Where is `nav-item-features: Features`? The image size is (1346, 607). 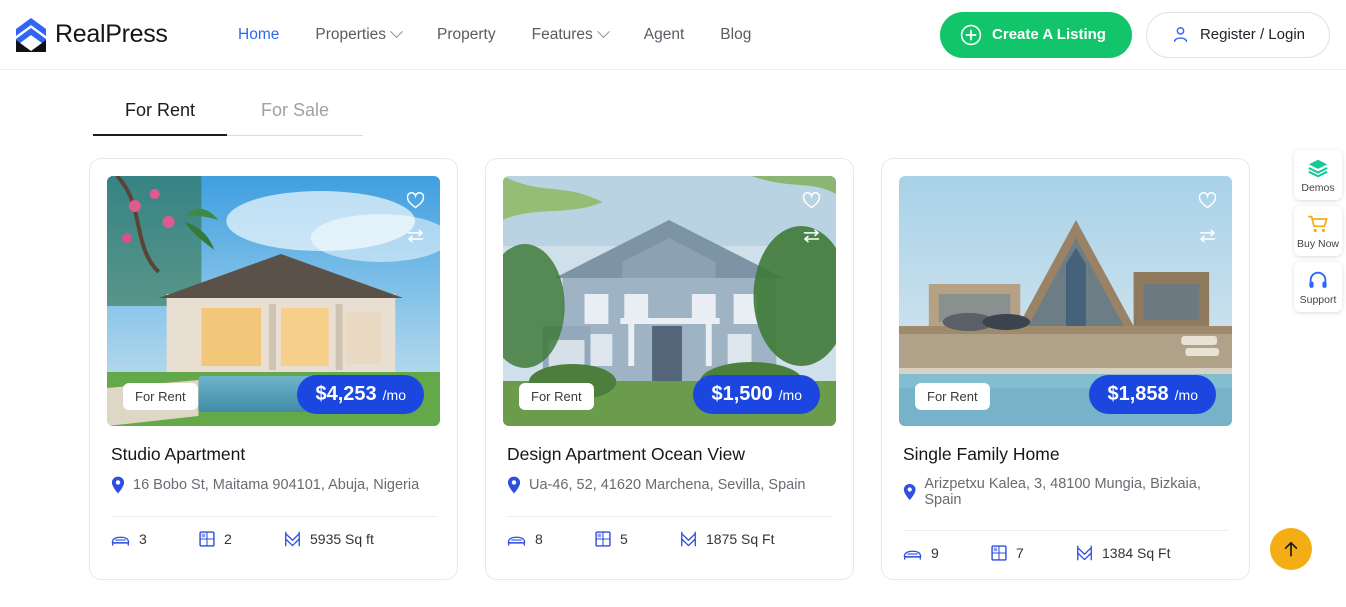
nav-item-features: Features is located at coordinates (570, 34).